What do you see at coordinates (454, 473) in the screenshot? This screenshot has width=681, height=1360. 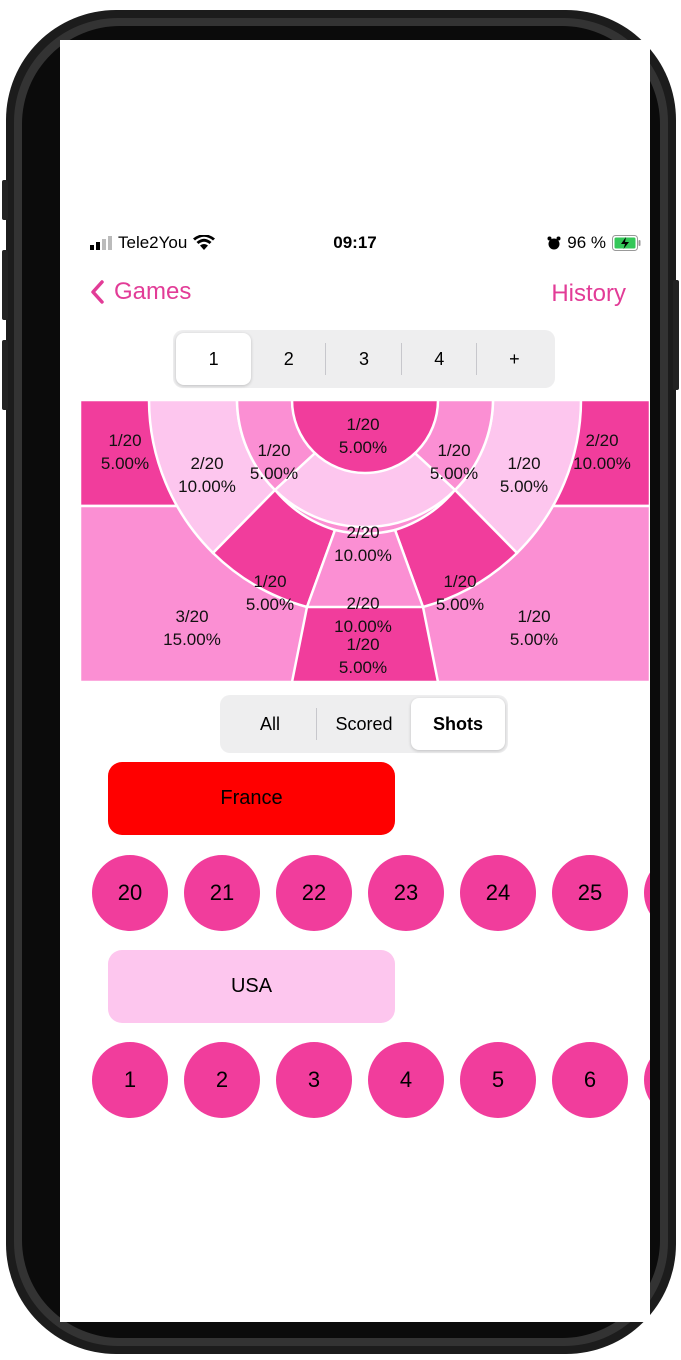 I see `zone-middle-top-right-percent: 5.00%` at bounding box center [454, 473].